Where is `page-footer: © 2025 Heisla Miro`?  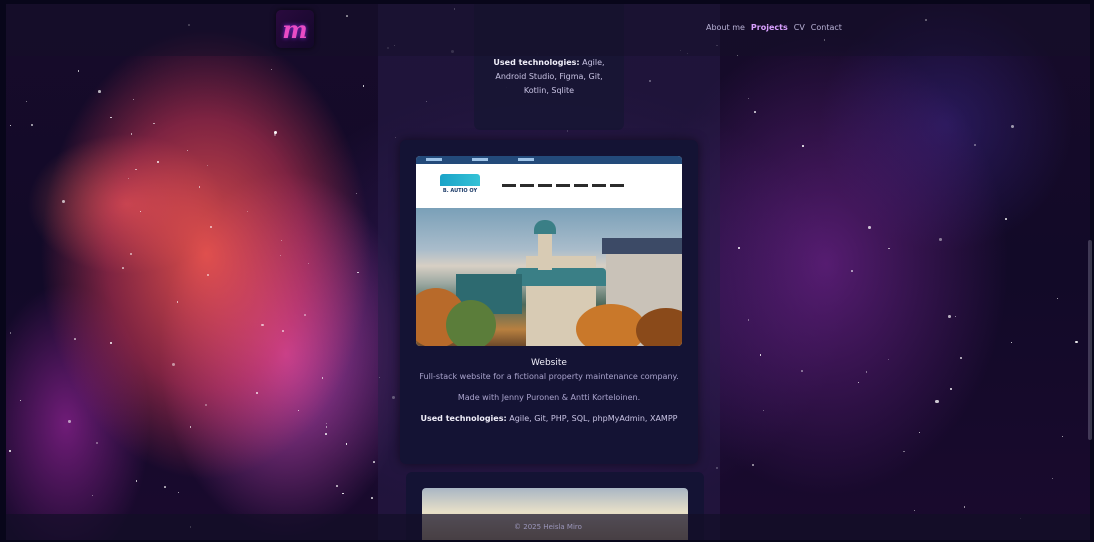 page-footer: © 2025 Heisla Miro is located at coordinates (548, 527).